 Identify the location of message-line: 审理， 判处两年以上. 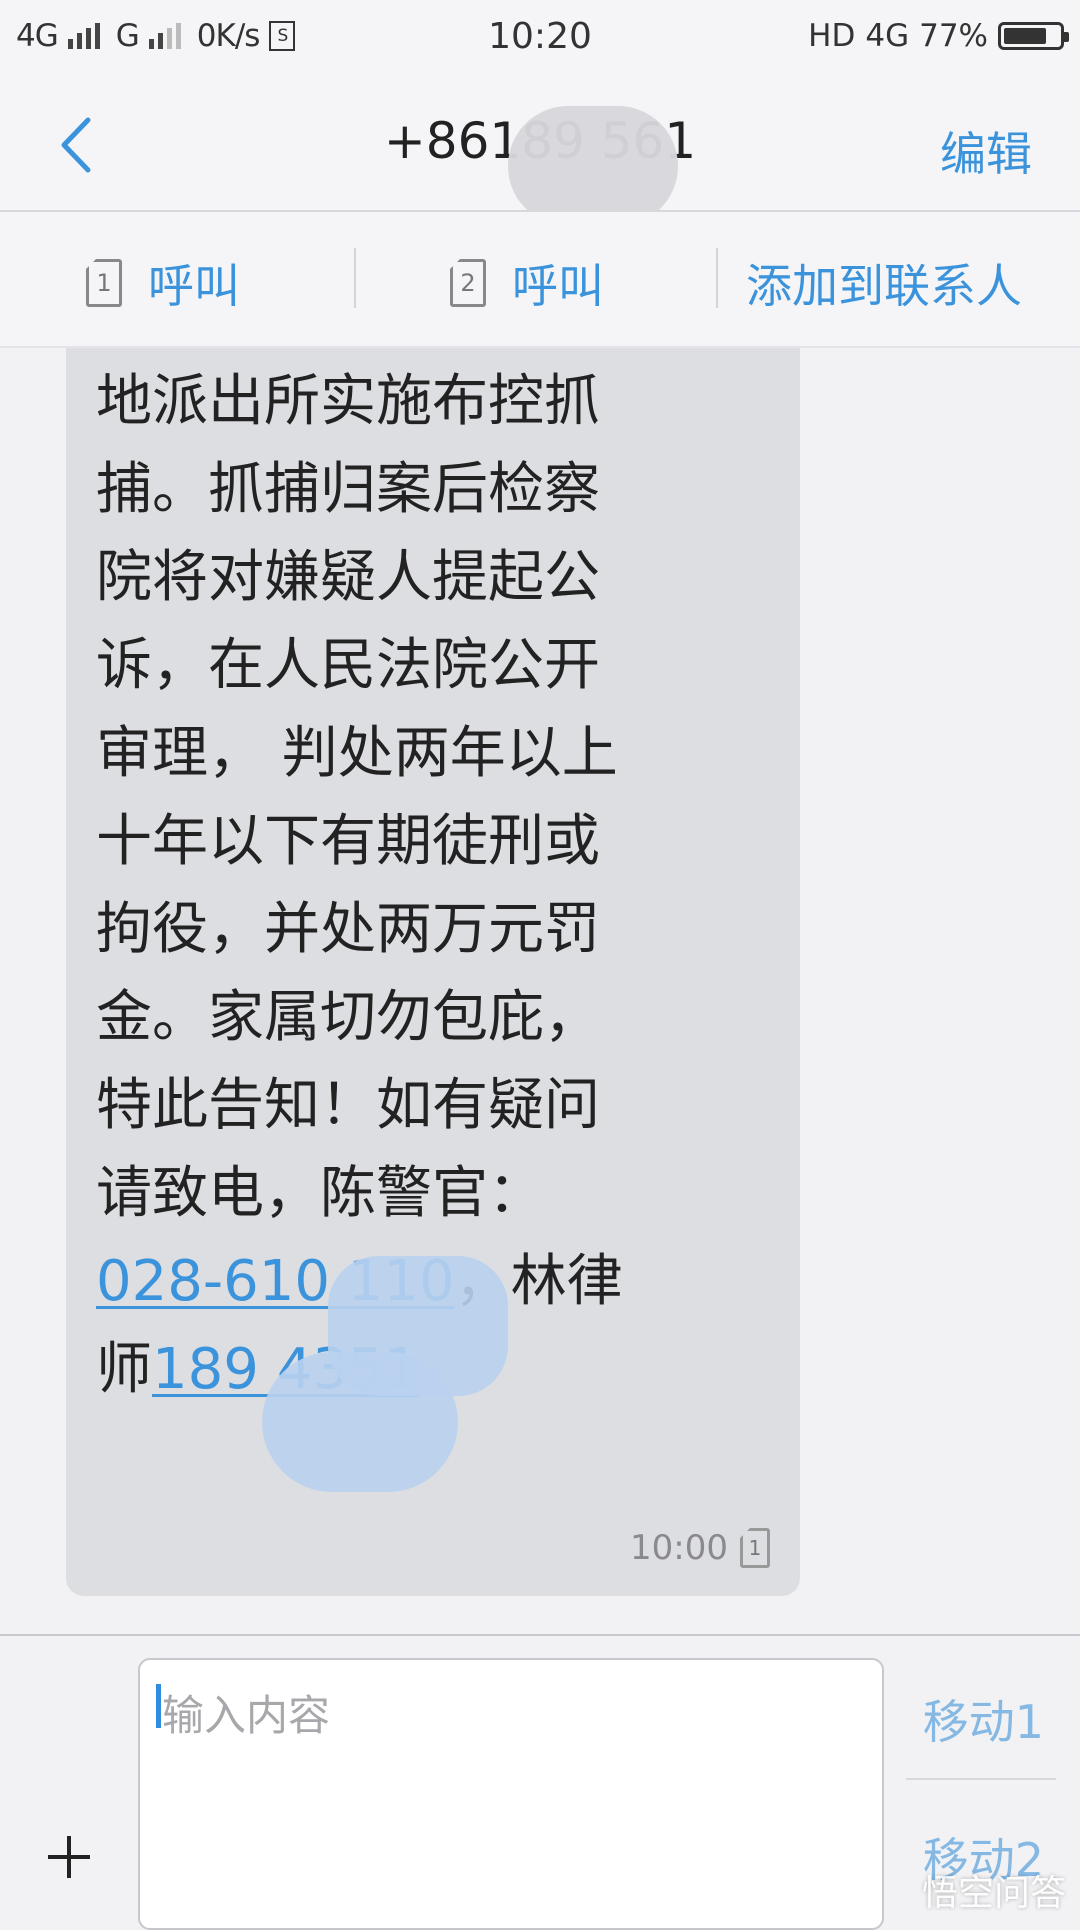
(357, 753).